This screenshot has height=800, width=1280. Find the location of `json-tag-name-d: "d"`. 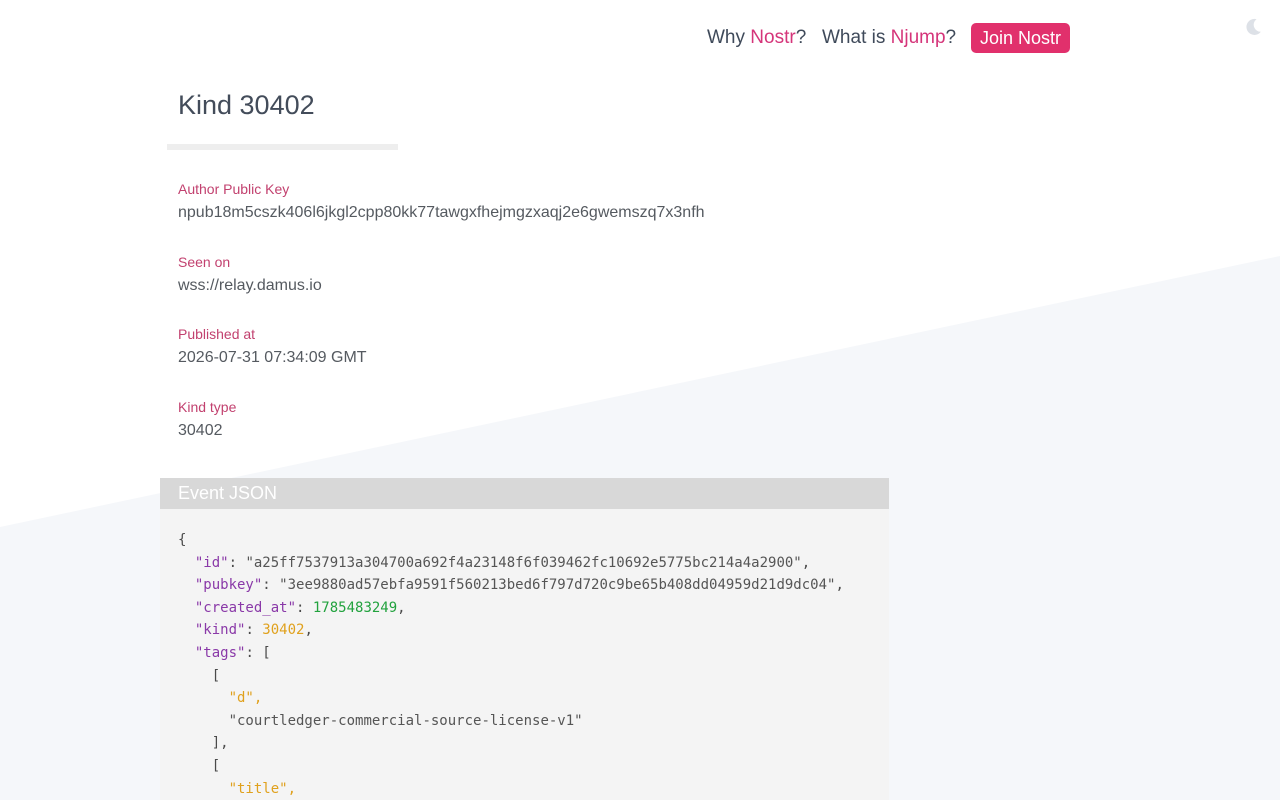

json-tag-name-d: "d" is located at coordinates (241, 698).